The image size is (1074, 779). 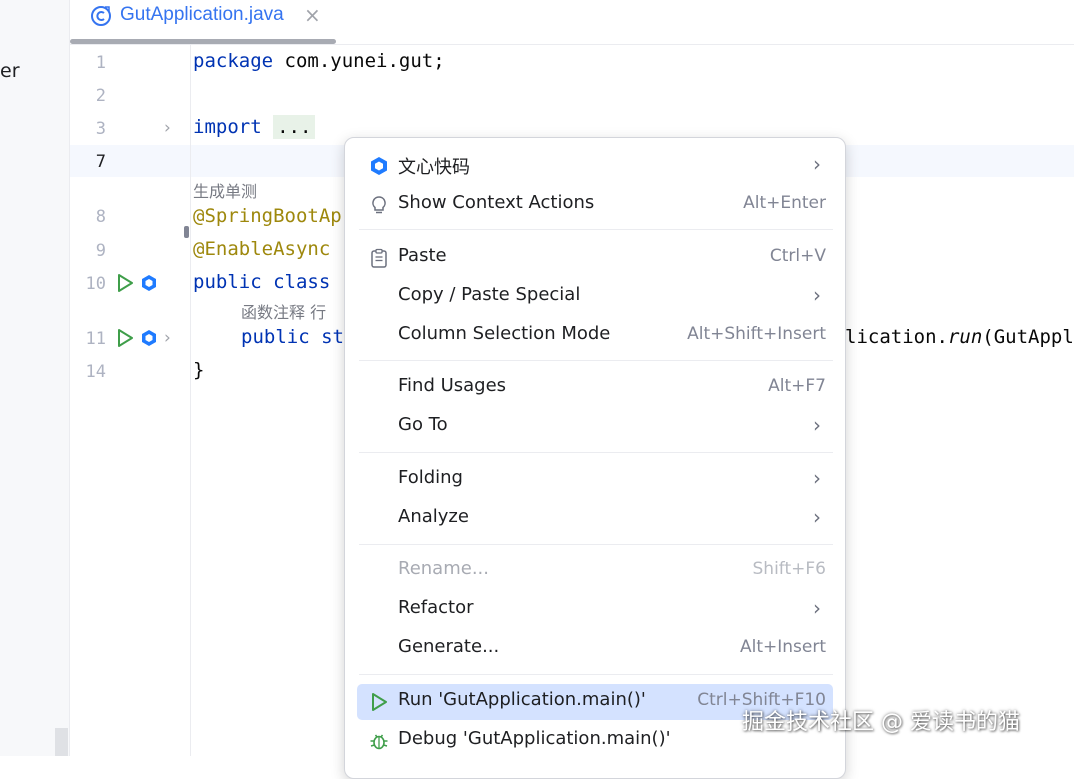 What do you see at coordinates (522, 699) in the screenshot?
I see `menu-item-label: Run 'GutApplication.main()'` at bounding box center [522, 699].